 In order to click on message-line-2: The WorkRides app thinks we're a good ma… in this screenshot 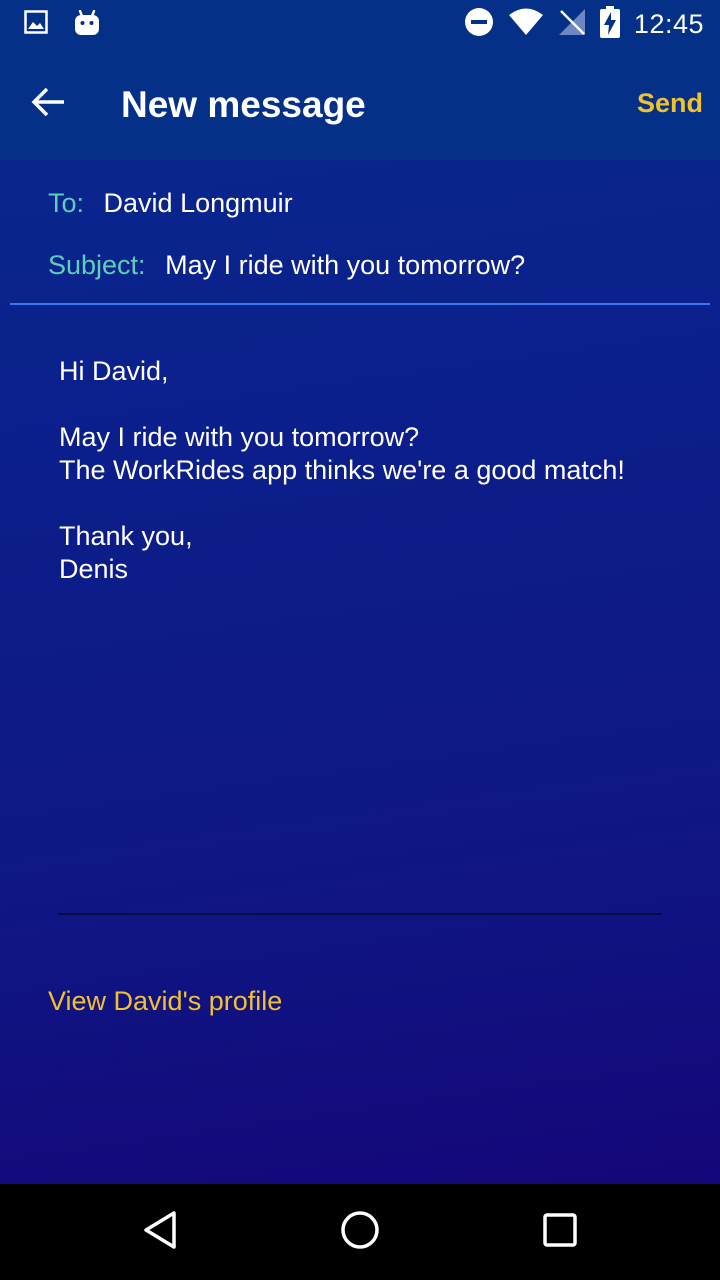, I will do `click(342, 470)`.